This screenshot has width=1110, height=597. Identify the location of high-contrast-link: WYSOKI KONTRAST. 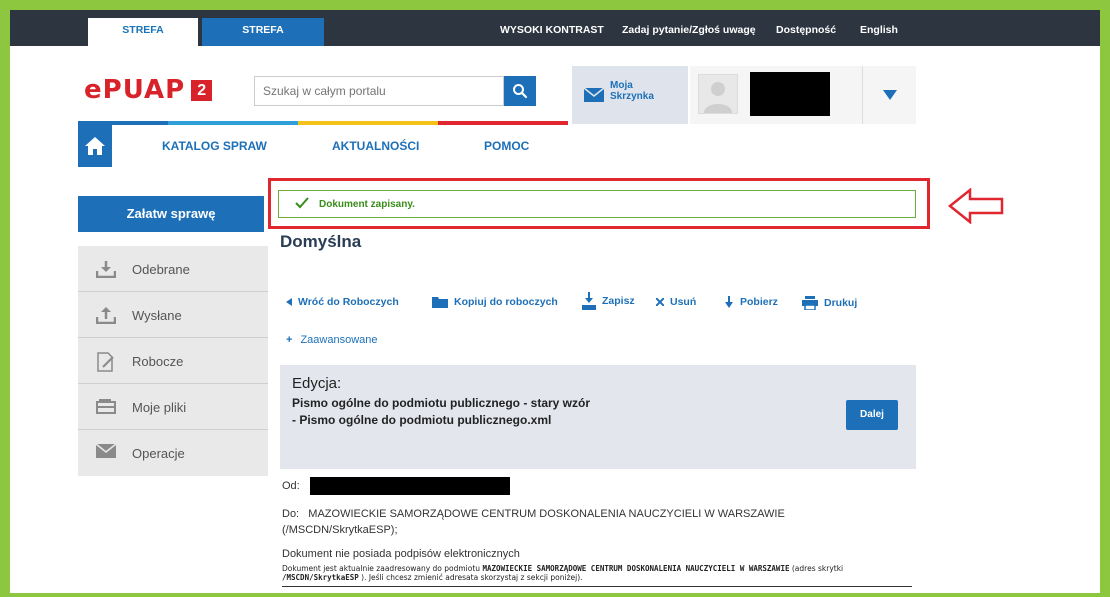
(552, 30).